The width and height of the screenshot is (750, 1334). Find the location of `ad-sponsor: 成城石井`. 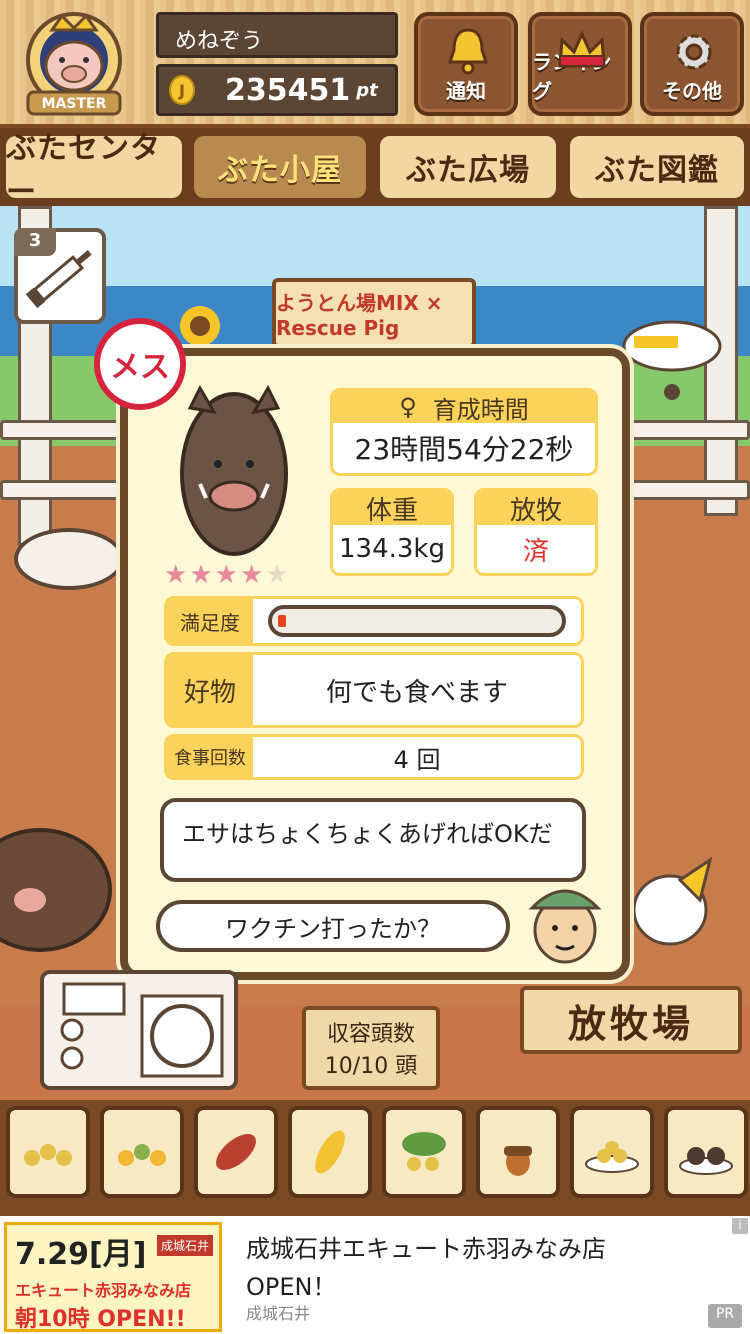

ad-sponsor: 成城石井 is located at coordinates (278, 1313).